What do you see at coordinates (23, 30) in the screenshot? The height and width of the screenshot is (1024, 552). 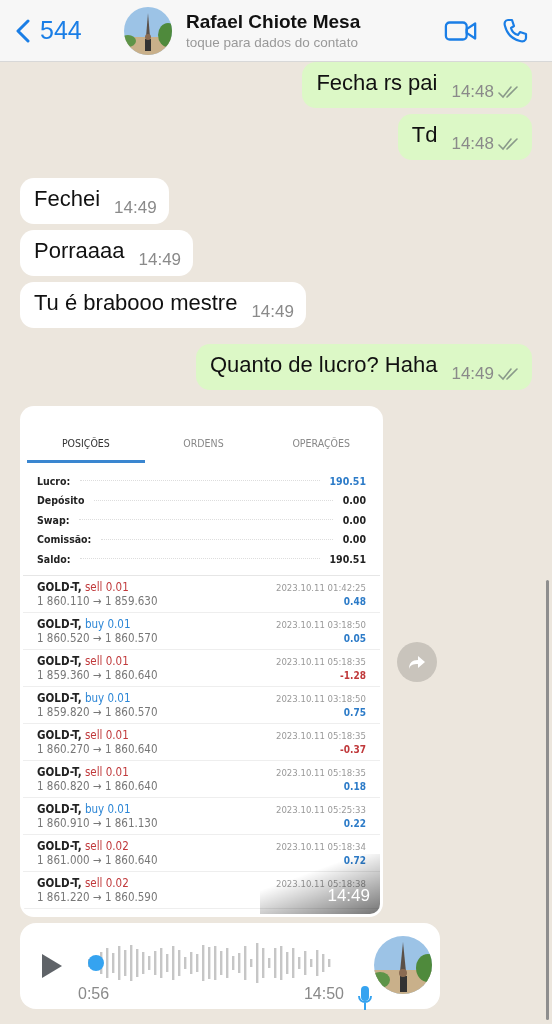 I see `back-icon` at bounding box center [23, 30].